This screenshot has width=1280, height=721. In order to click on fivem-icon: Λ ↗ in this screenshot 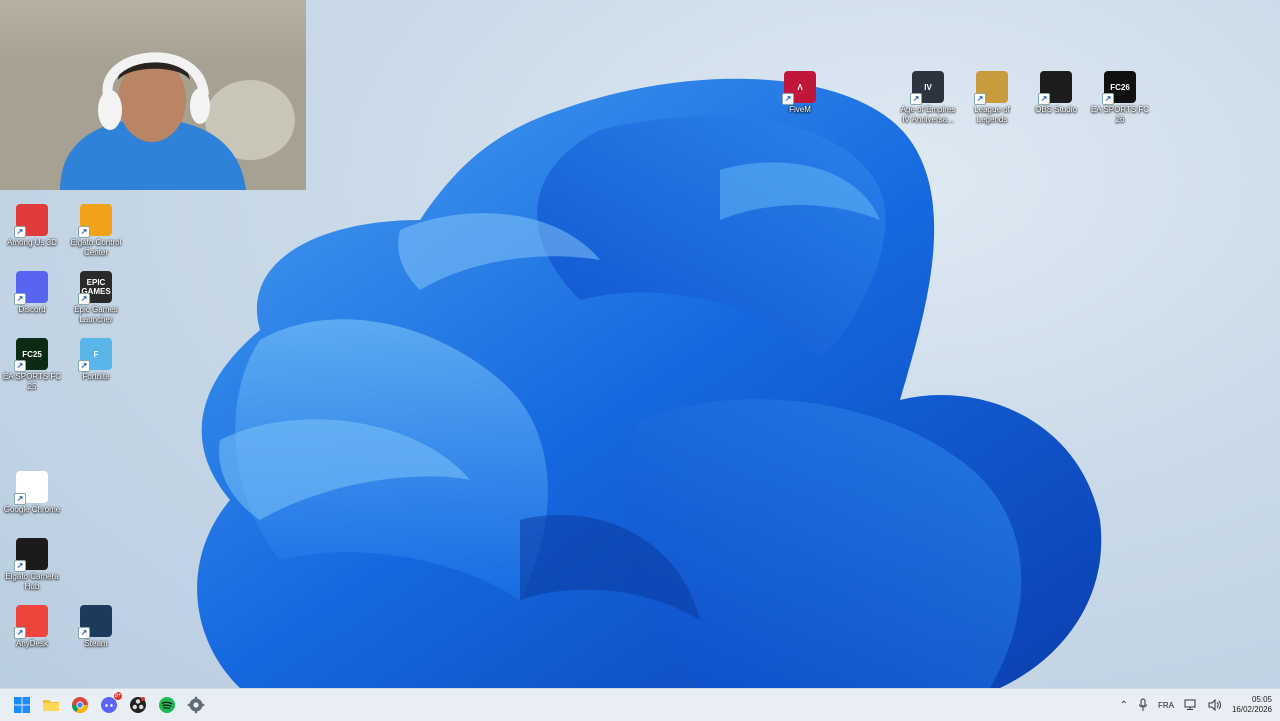, I will do `click(799, 88)`.